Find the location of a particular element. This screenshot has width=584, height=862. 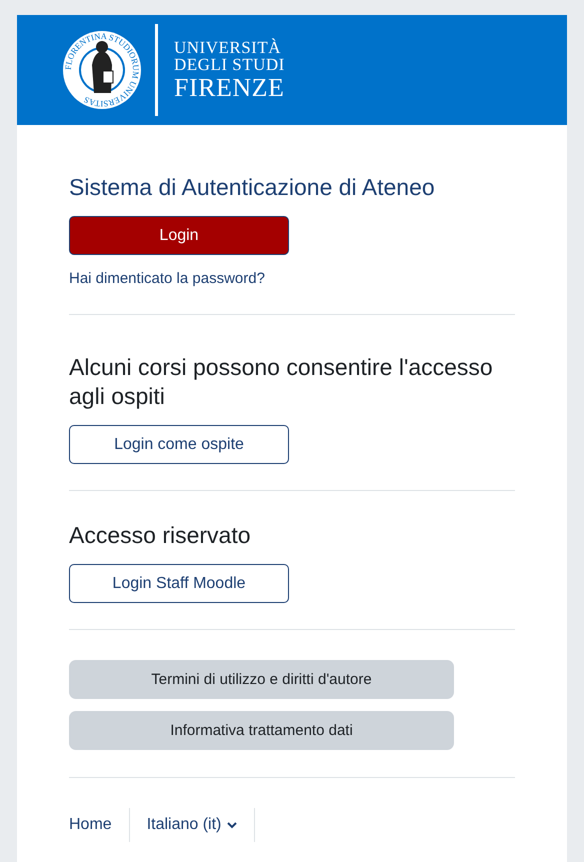

login-button: Login come ospite is located at coordinates (179, 444).